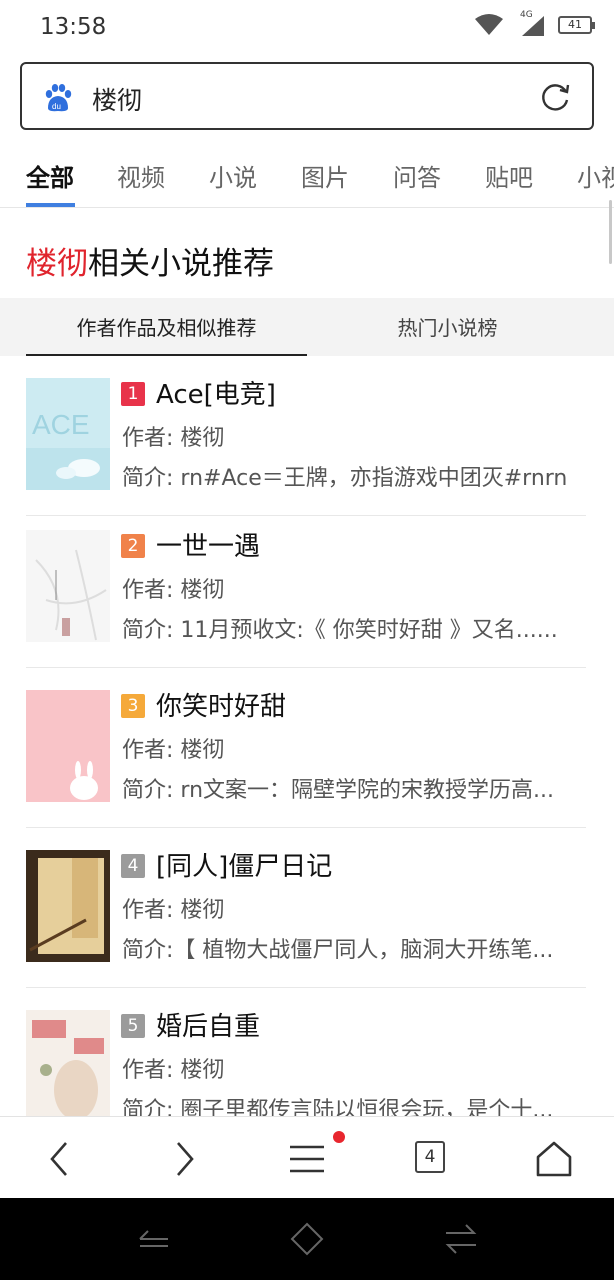 The image size is (614, 1280). What do you see at coordinates (595, 175) in the screenshot?
I see `tab-more: 小视` at bounding box center [595, 175].